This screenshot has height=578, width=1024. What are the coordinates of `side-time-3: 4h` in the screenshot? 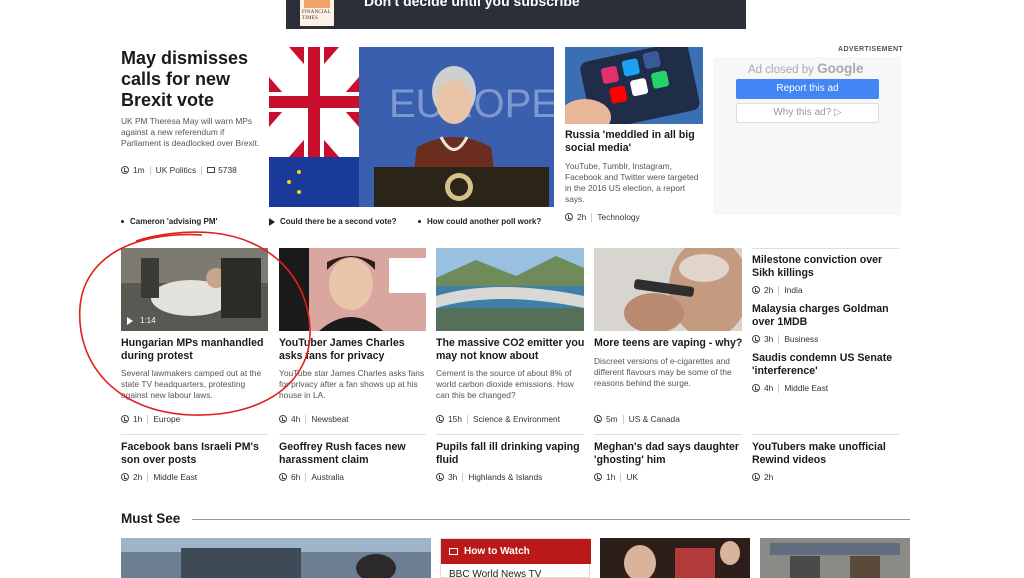 It's located at (769, 388).